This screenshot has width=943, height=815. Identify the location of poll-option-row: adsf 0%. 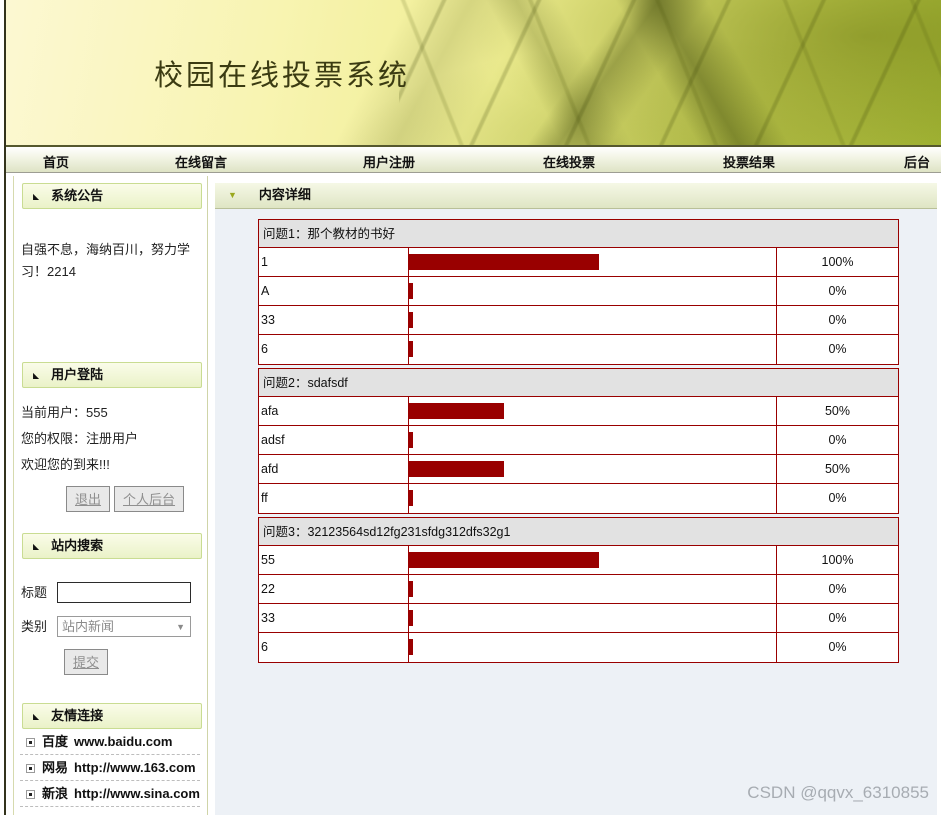
(578, 440).